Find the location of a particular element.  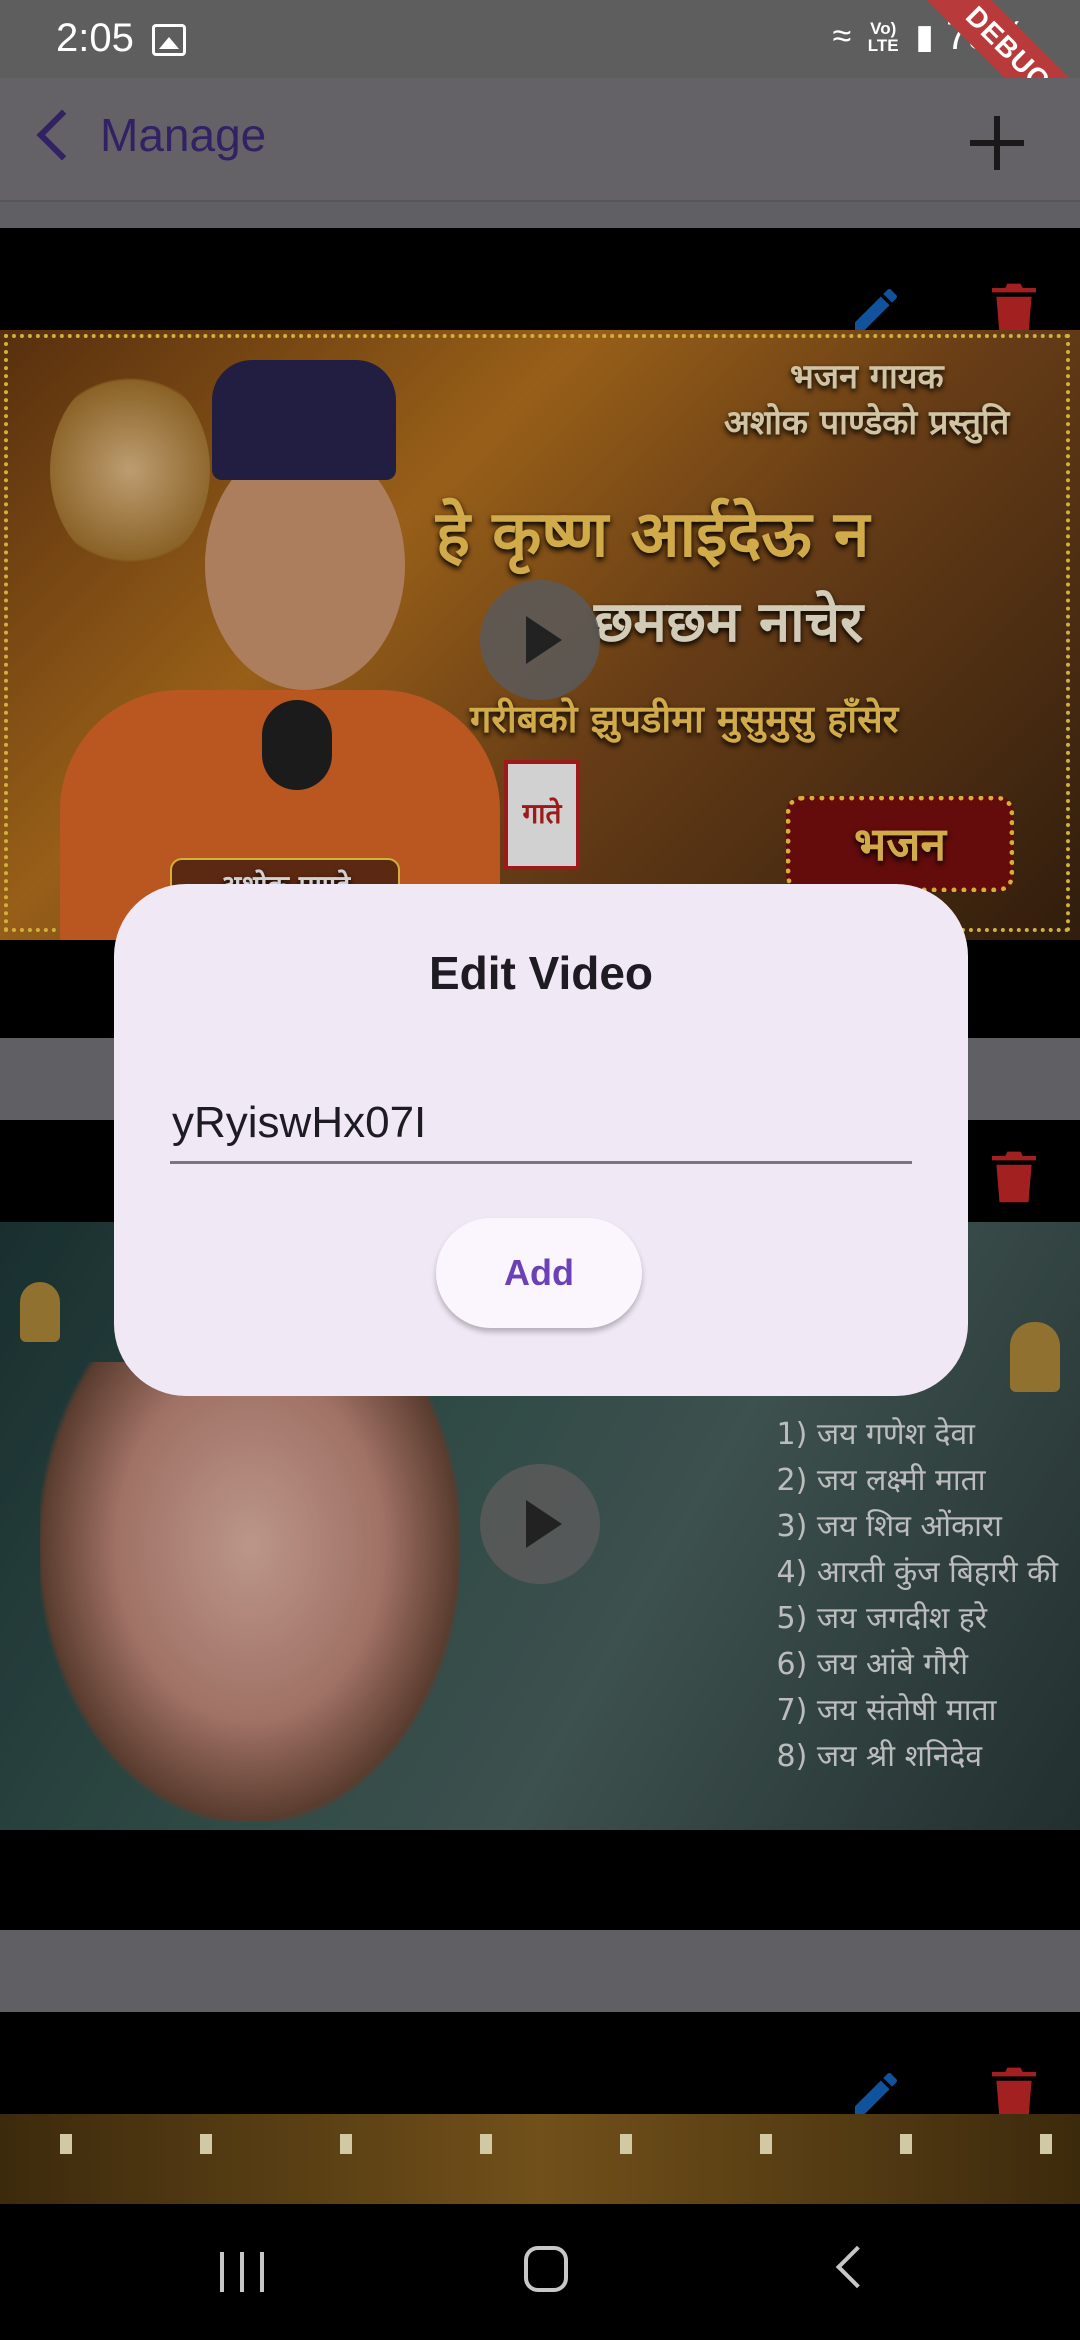

gallery-icon is located at coordinates (169, 40).